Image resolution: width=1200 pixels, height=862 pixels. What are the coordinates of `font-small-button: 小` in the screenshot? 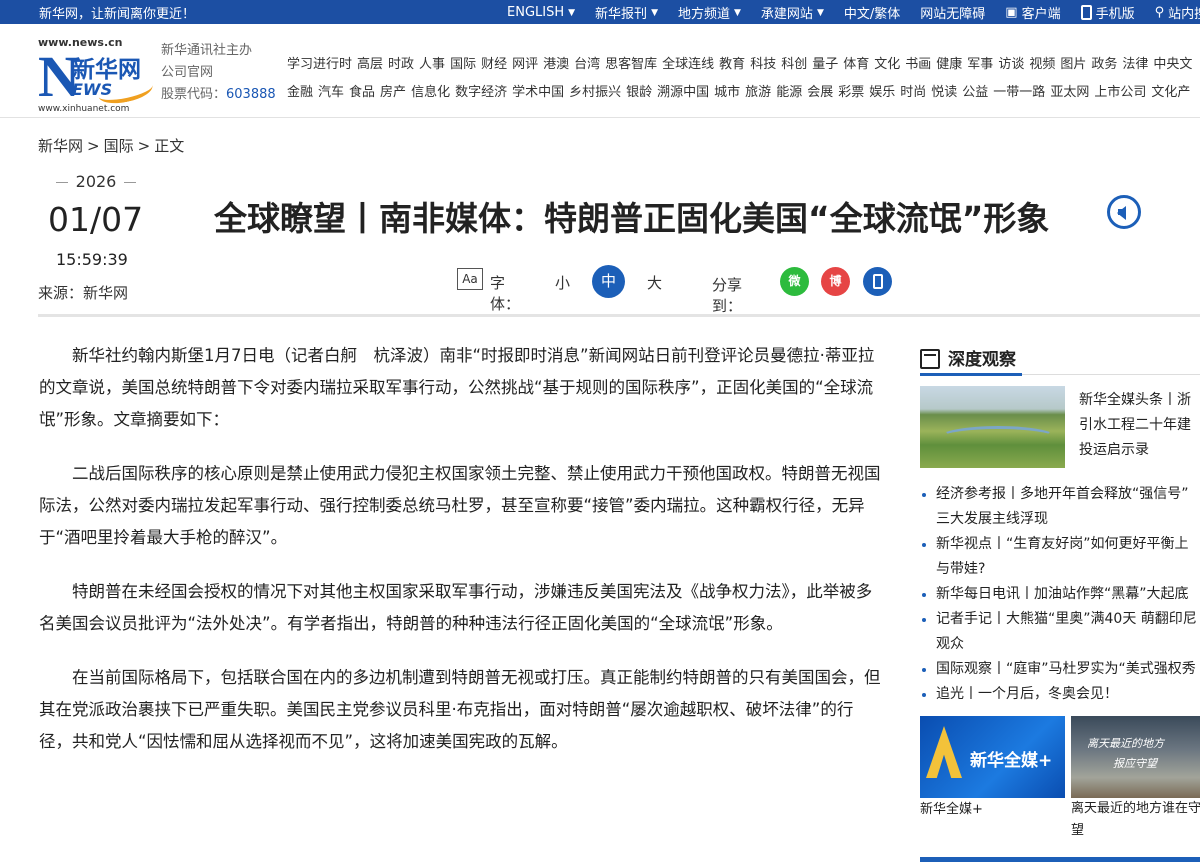 It's located at (562, 282).